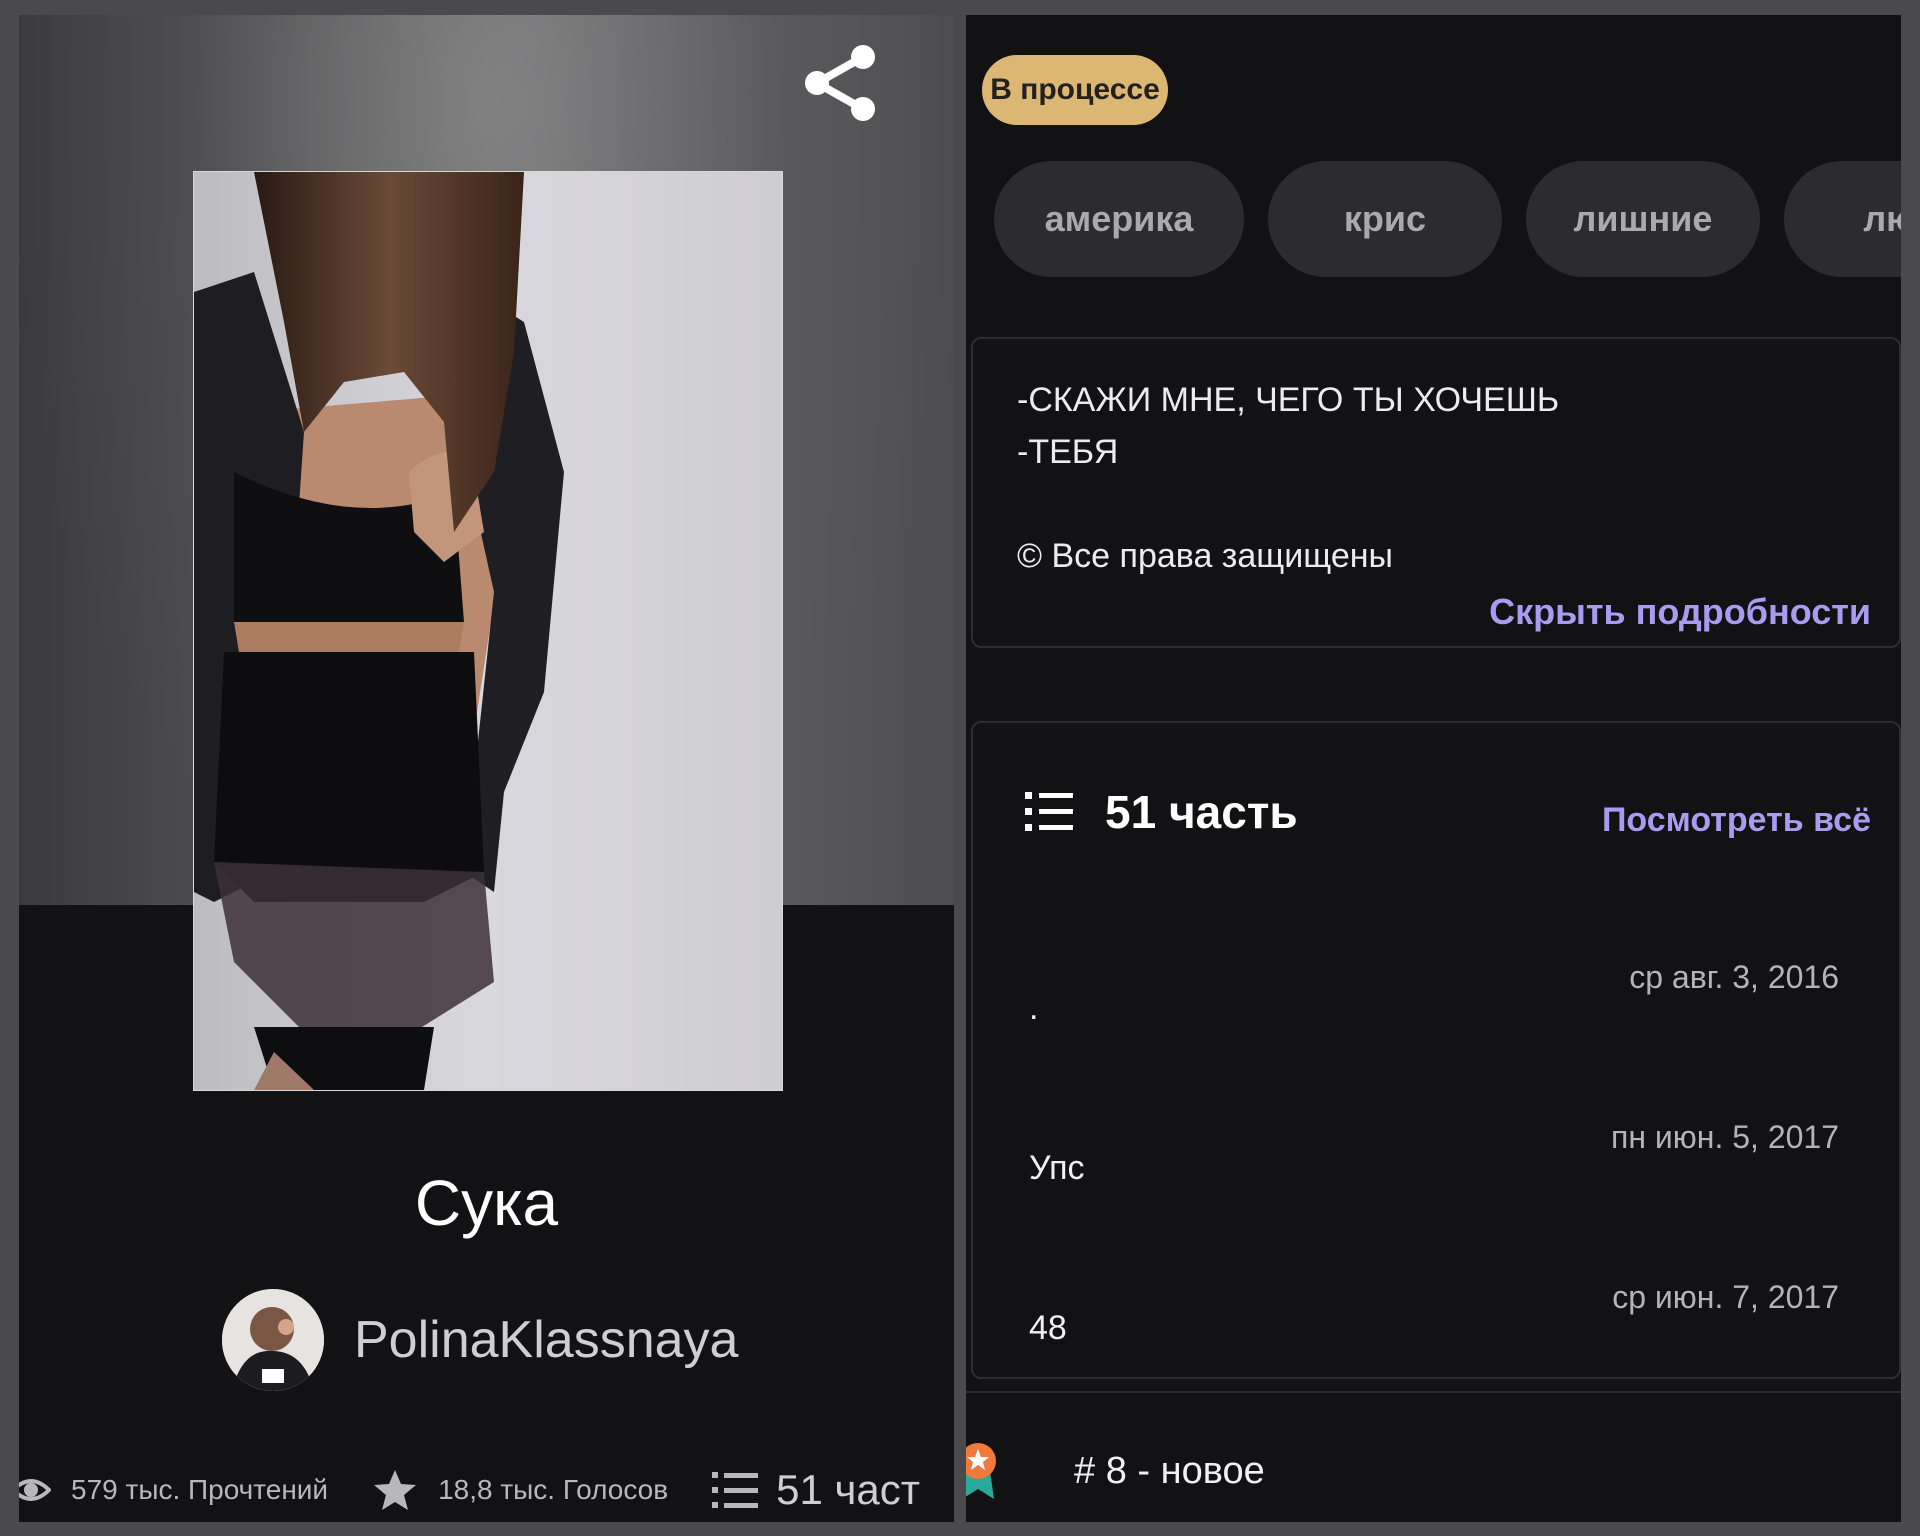 This screenshot has width=1920, height=1536. I want to click on part-row: . ср авг. 3, 2016, so click(1428, 1004).